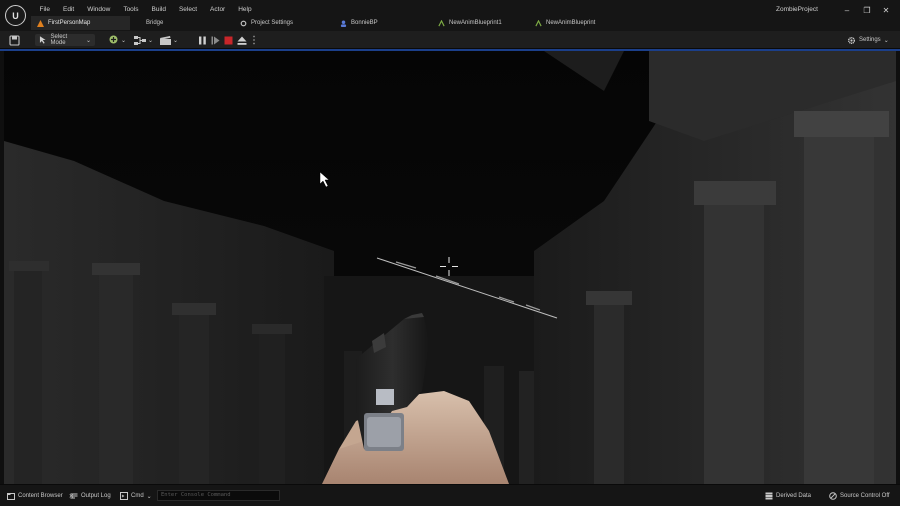 The height and width of the screenshot is (506, 900). Describe the element at coordinates (74, 496) in the screenshot. I see `output-log-icon` at that location.